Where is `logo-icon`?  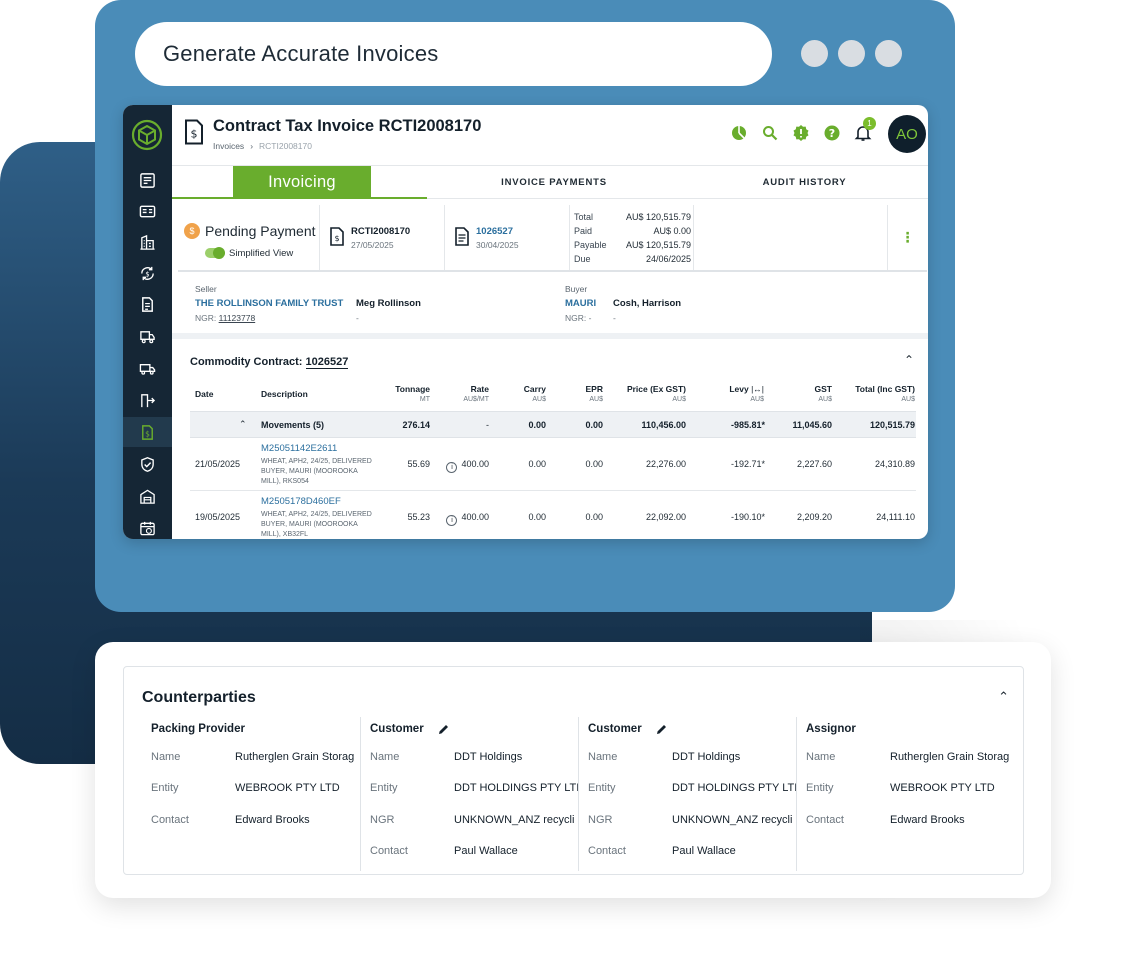
logo-icon is located at coordinates (147, 135).